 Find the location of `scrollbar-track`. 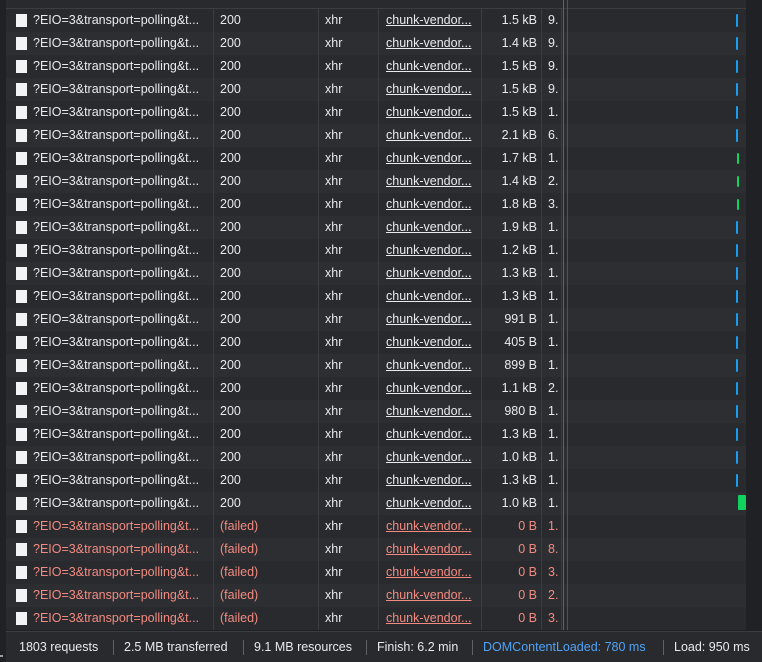

scrollbar-track is located at coordinates (754, 315).